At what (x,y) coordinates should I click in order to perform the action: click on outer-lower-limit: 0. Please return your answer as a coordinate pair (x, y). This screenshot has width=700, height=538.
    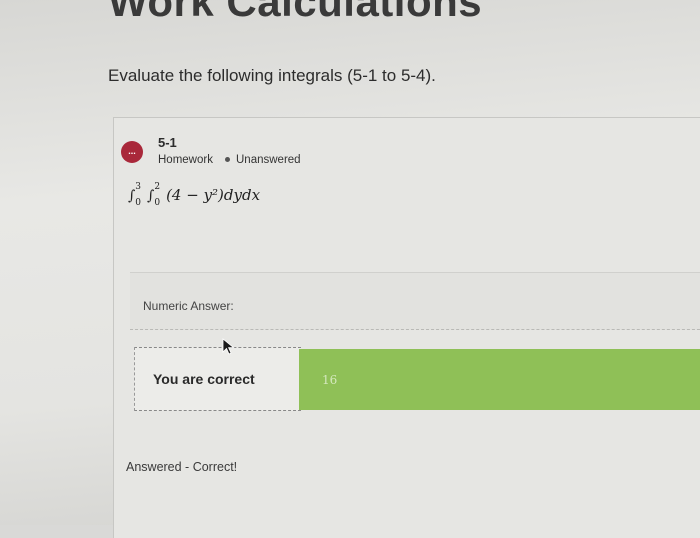
    Looking at the image, I should click on (138, 203).